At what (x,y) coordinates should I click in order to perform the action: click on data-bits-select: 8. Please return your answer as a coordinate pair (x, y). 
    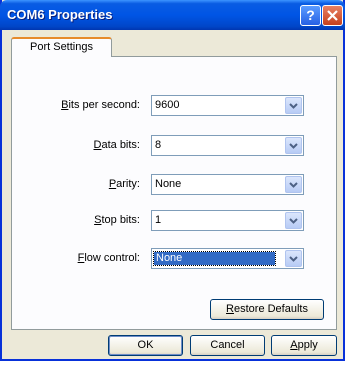
    Looking at the image, I should click on (227, 145).